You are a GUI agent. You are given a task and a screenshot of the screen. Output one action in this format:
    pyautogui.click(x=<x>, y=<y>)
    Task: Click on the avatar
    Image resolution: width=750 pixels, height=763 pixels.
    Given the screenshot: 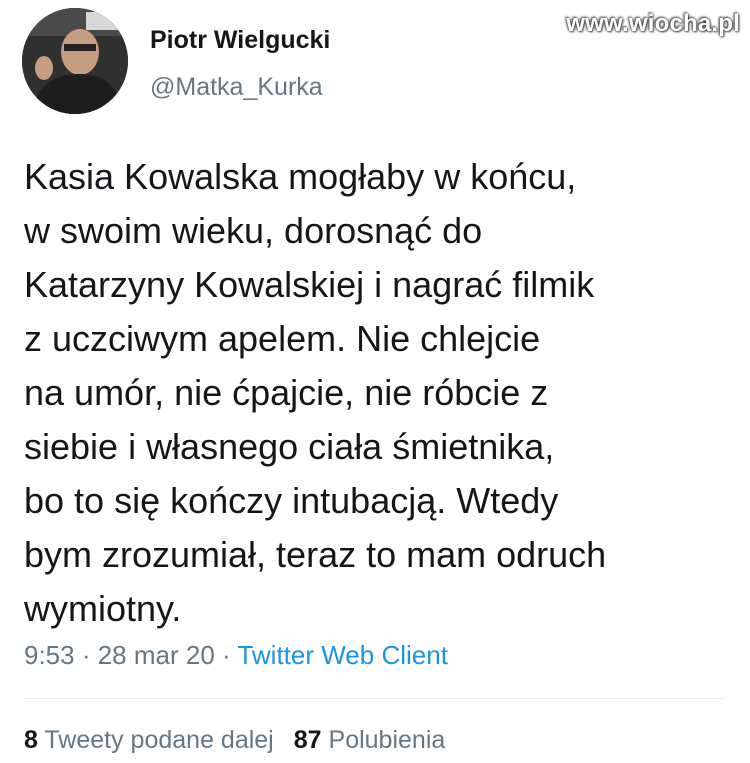 What is the action you would take?
    pyautogui.click(x=75, y=61)
    